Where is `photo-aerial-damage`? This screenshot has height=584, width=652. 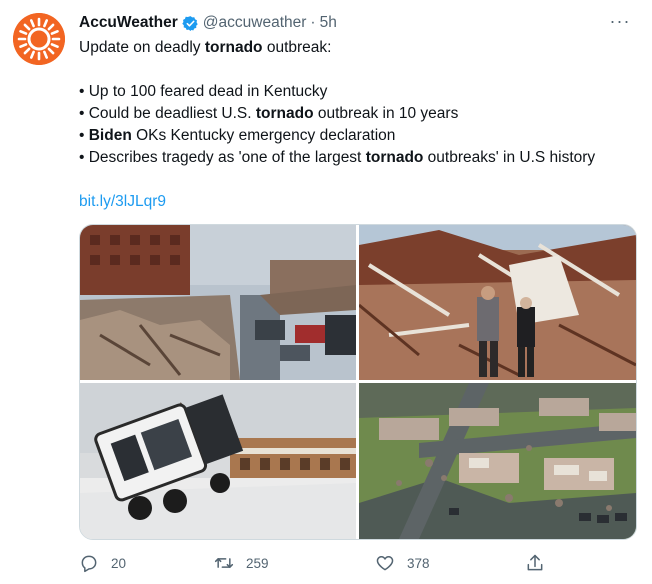
photo-aerial-damage is located at coordinates (497, 461).